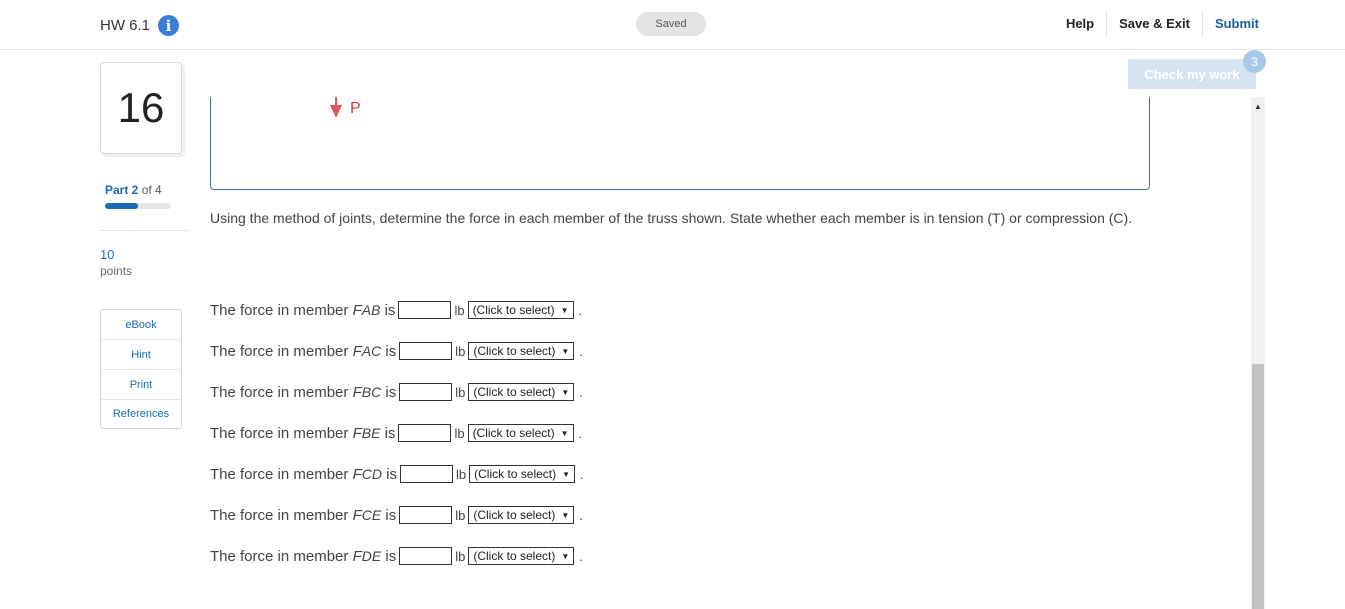 The image size is (1345, 609). What do you see at coordinates (125, 25) in the screenshot?
I see `assignment-title: HW 6.1` at bounding box center [125, 25].